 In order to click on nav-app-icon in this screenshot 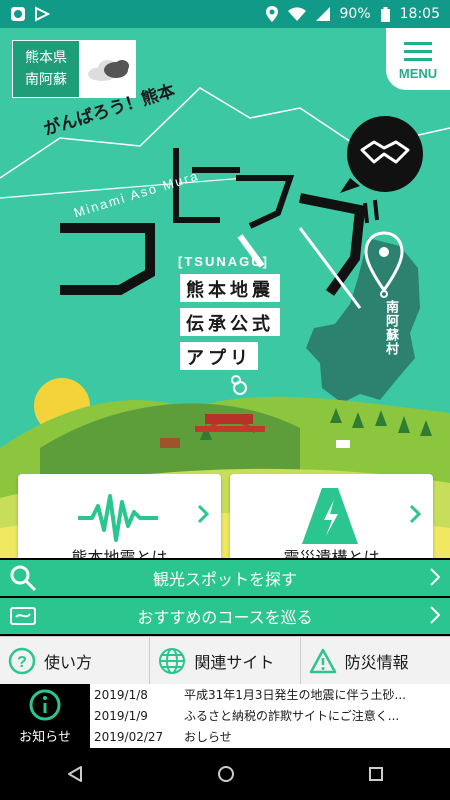, I will do `click(42, 14)`.